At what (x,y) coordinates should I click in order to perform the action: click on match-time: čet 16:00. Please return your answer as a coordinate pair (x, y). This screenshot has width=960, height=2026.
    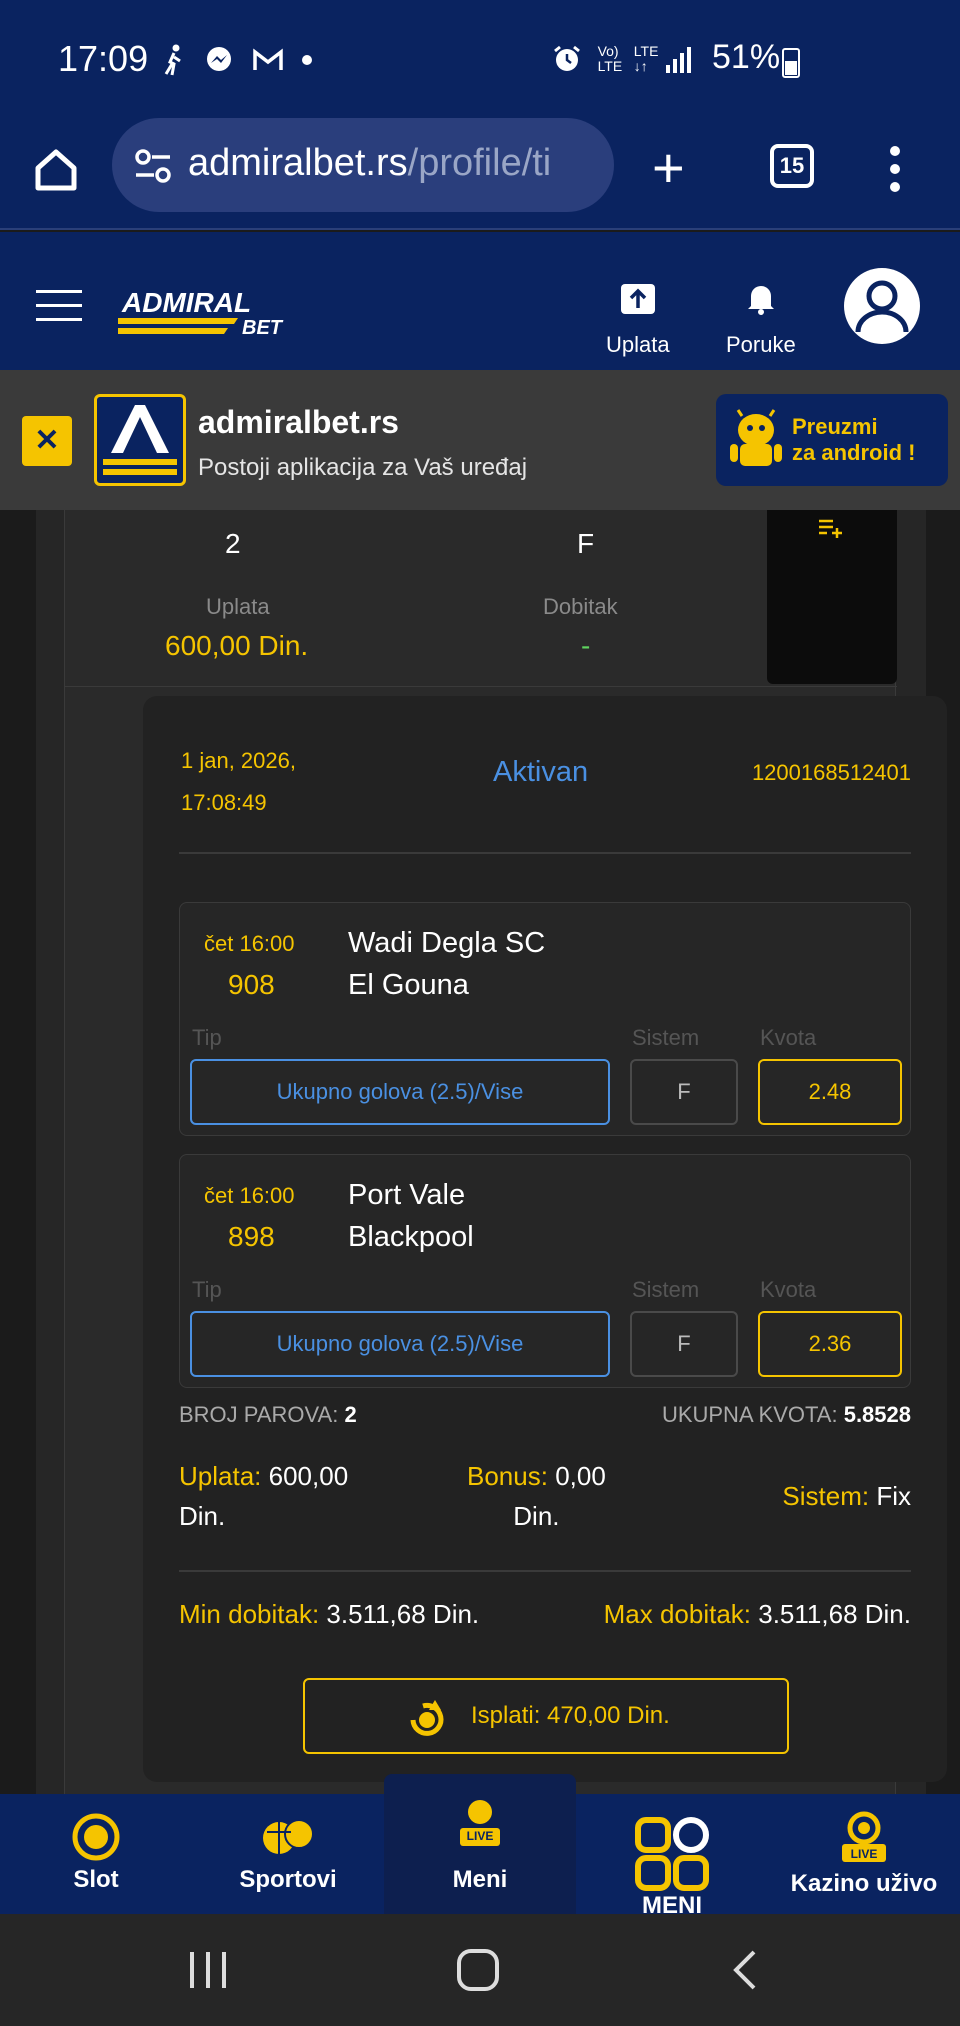
    Looking at the image, I should click on (249, 943).